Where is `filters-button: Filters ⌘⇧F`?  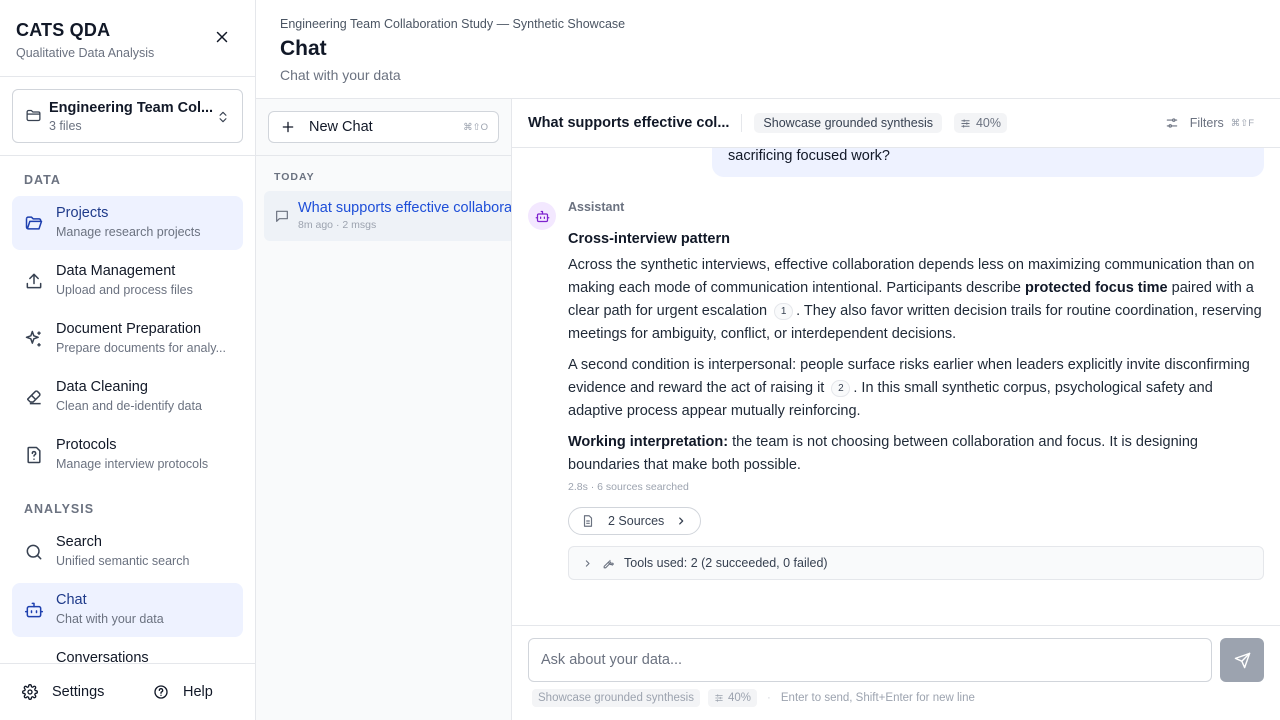 filters-button: Filters ⌘⇧F is located at coordinates (1209, 123).